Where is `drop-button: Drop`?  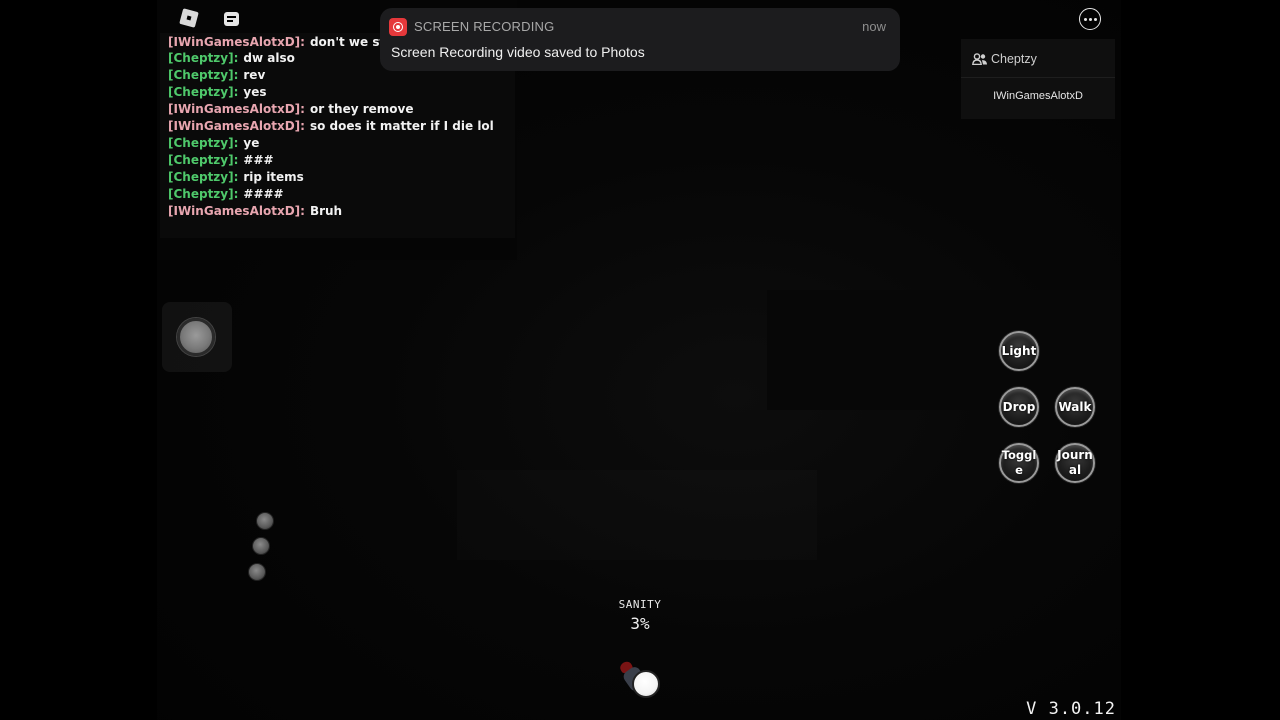 drop-button: Drop is located at coordinates (1019, 407).